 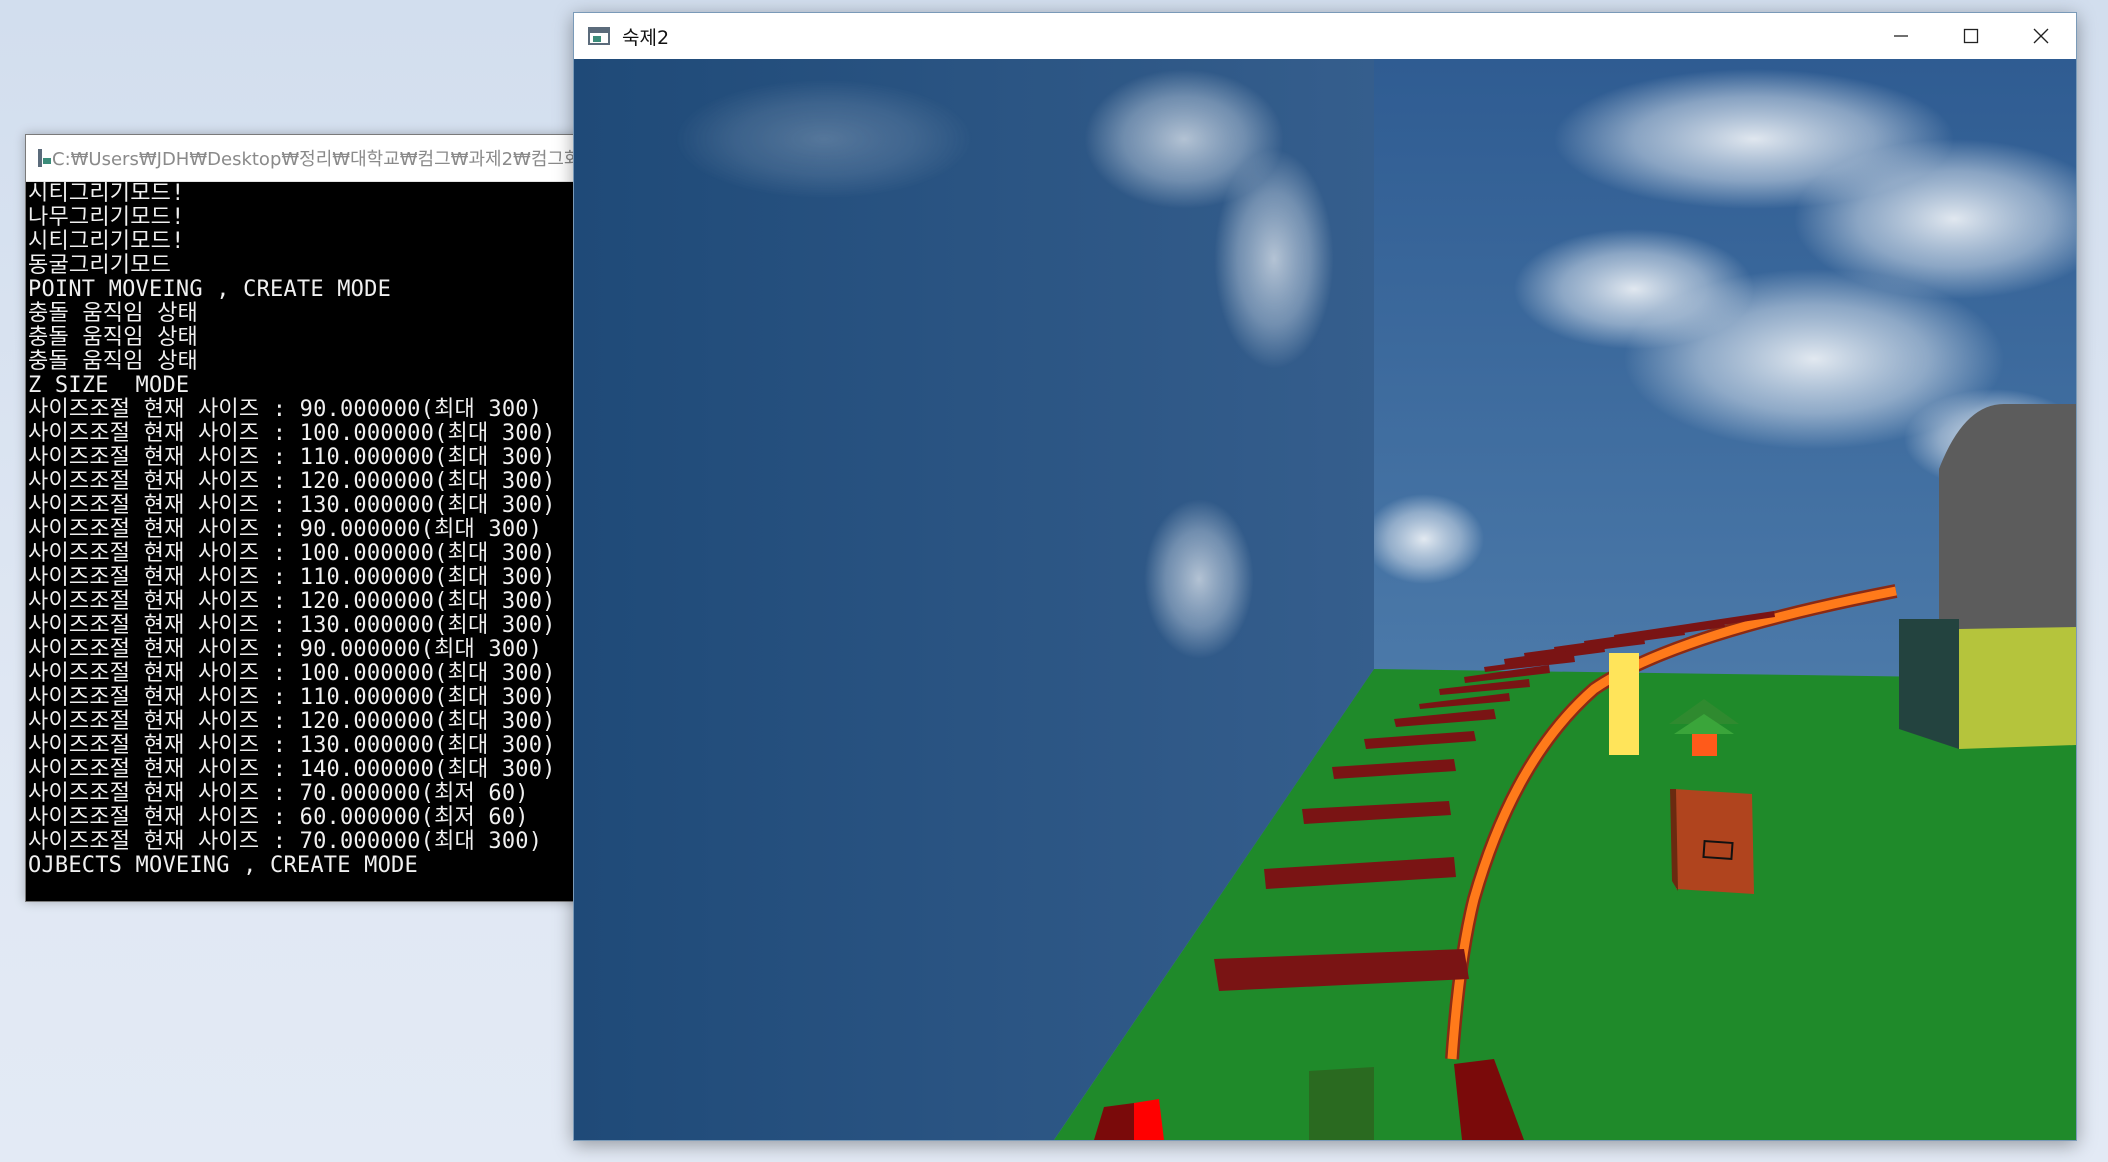 What do you see at coordinates (1712, 841) in the screenshot?
I see `brown-box` at bounding box center [1712, 841].